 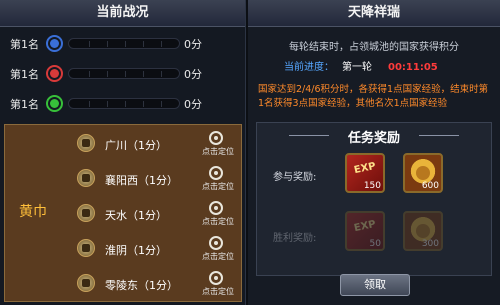 I want to click on city-item: 零陵东（1分） 点击定位, so click(x=150, y=284).